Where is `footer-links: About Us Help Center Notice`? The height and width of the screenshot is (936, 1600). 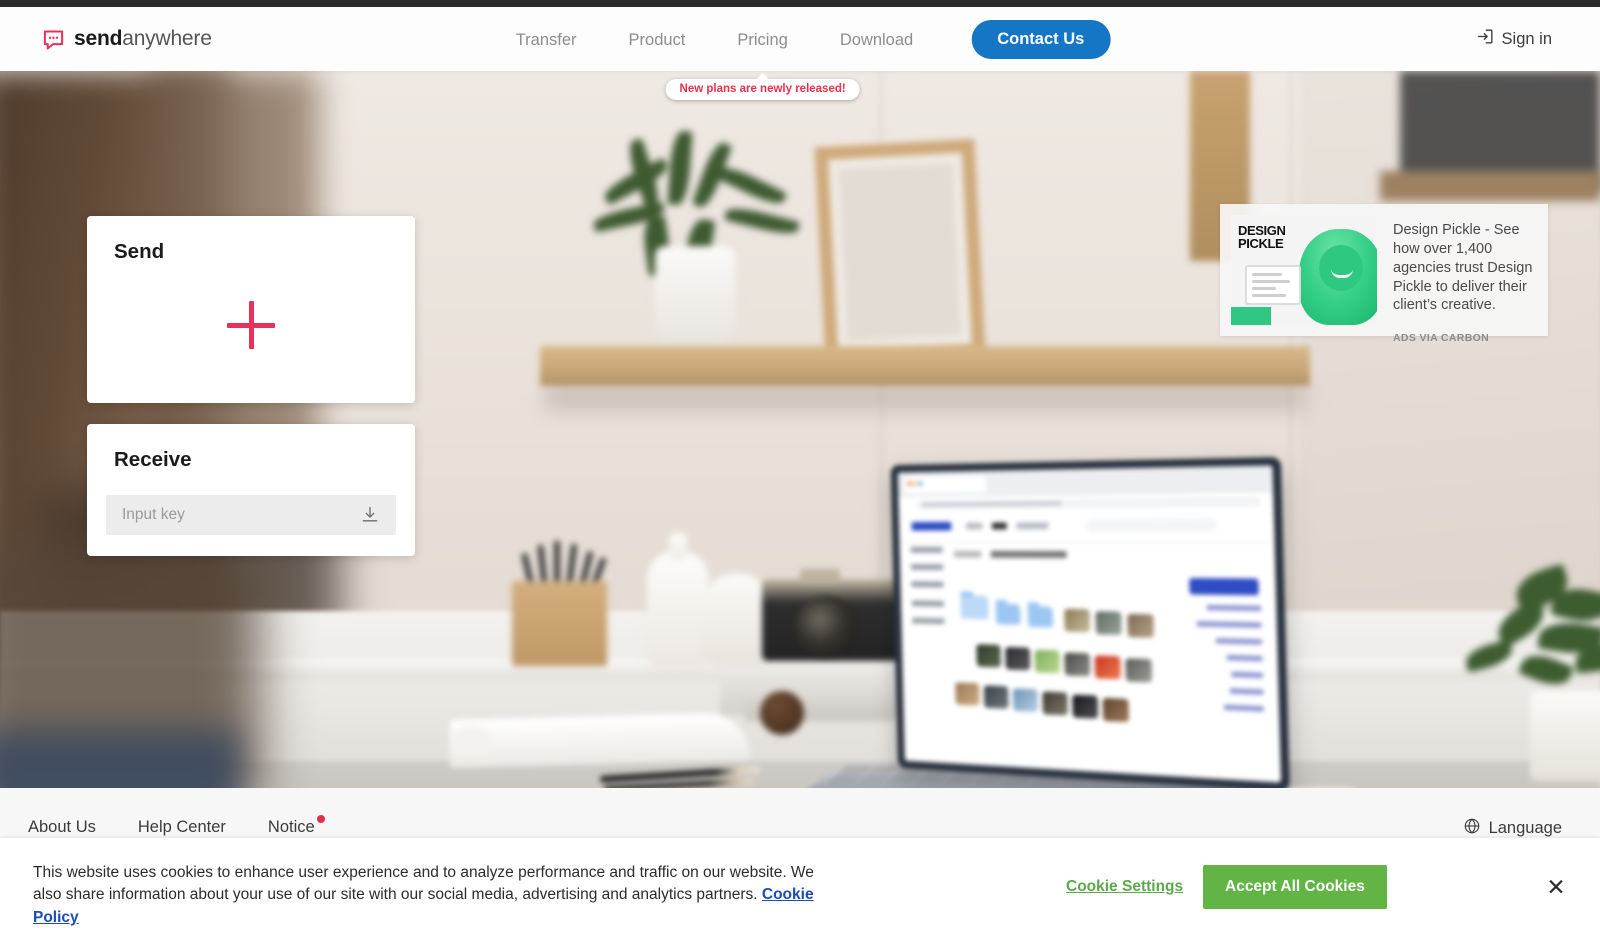 footer-links: About Us Help Center Notice is located at coordinates (176, 826).